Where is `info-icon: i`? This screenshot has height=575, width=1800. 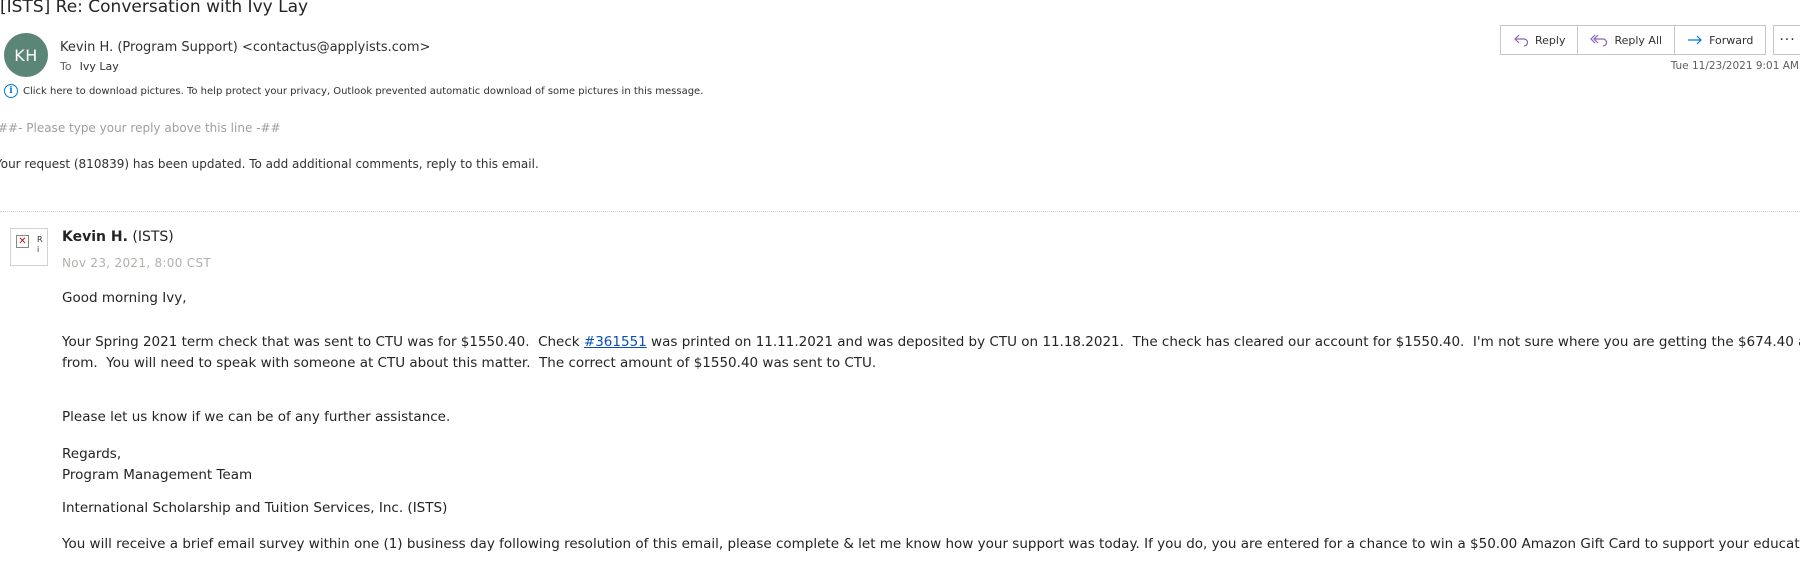 info-icon: i is located at coordinates (11, 91).